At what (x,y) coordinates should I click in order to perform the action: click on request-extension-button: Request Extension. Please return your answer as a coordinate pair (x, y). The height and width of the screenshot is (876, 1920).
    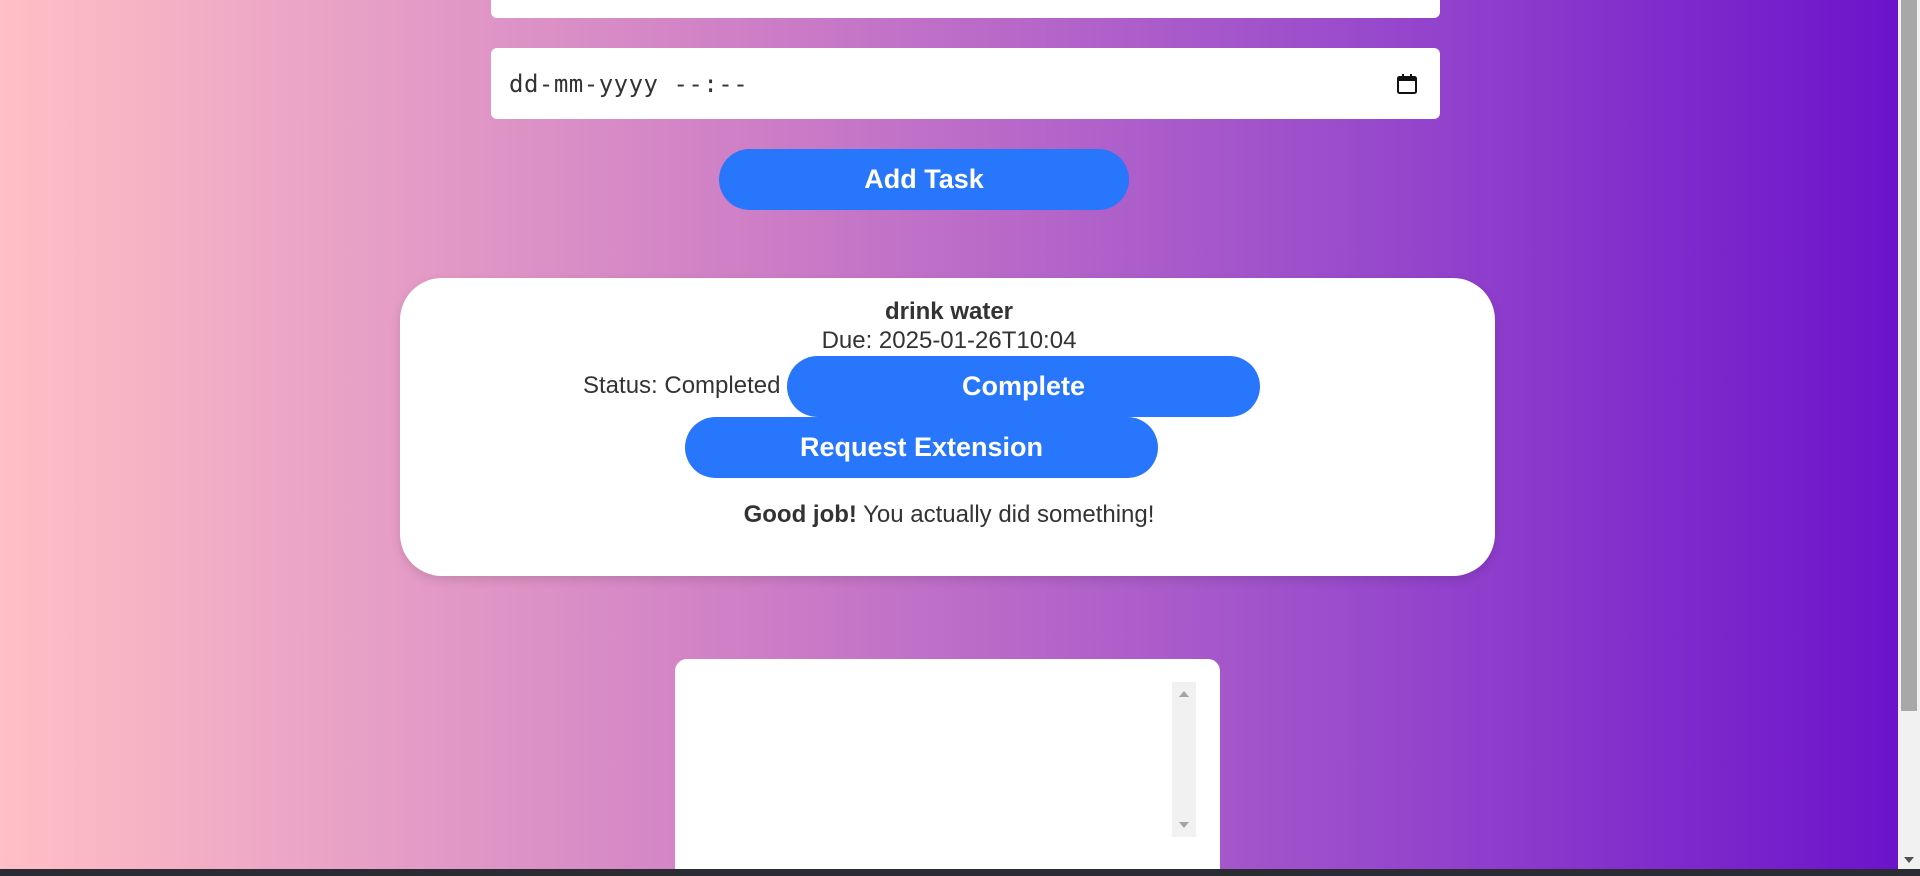
    Looking at the image, I should click on (921, 447).